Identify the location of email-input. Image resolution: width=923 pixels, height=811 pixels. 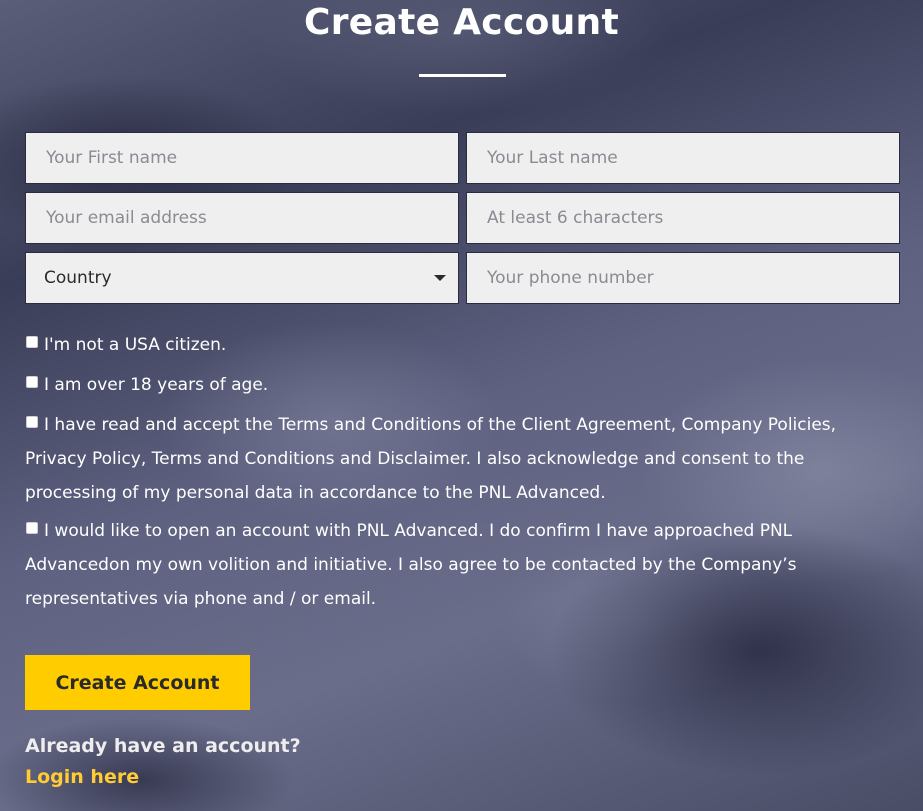
(242, 218).